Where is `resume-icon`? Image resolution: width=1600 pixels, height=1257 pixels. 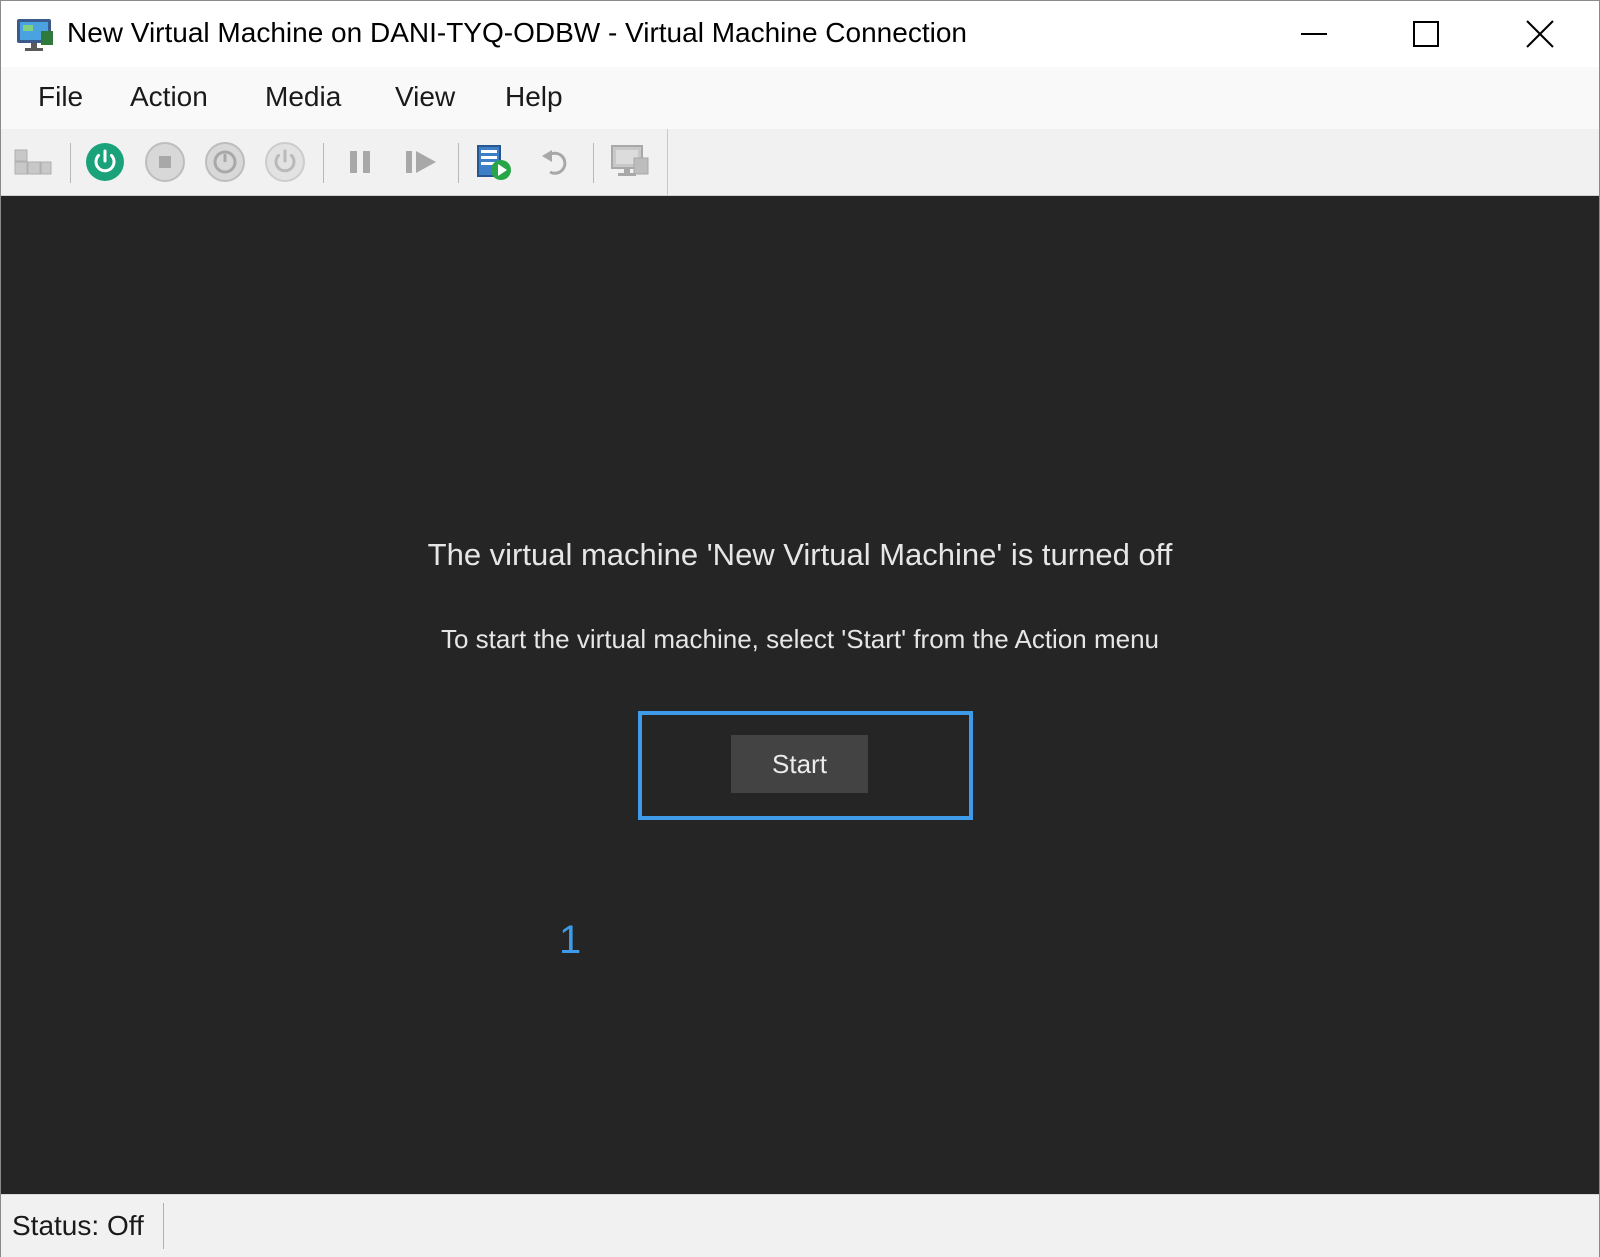
resume-icon is located at coordinates (421, 162).